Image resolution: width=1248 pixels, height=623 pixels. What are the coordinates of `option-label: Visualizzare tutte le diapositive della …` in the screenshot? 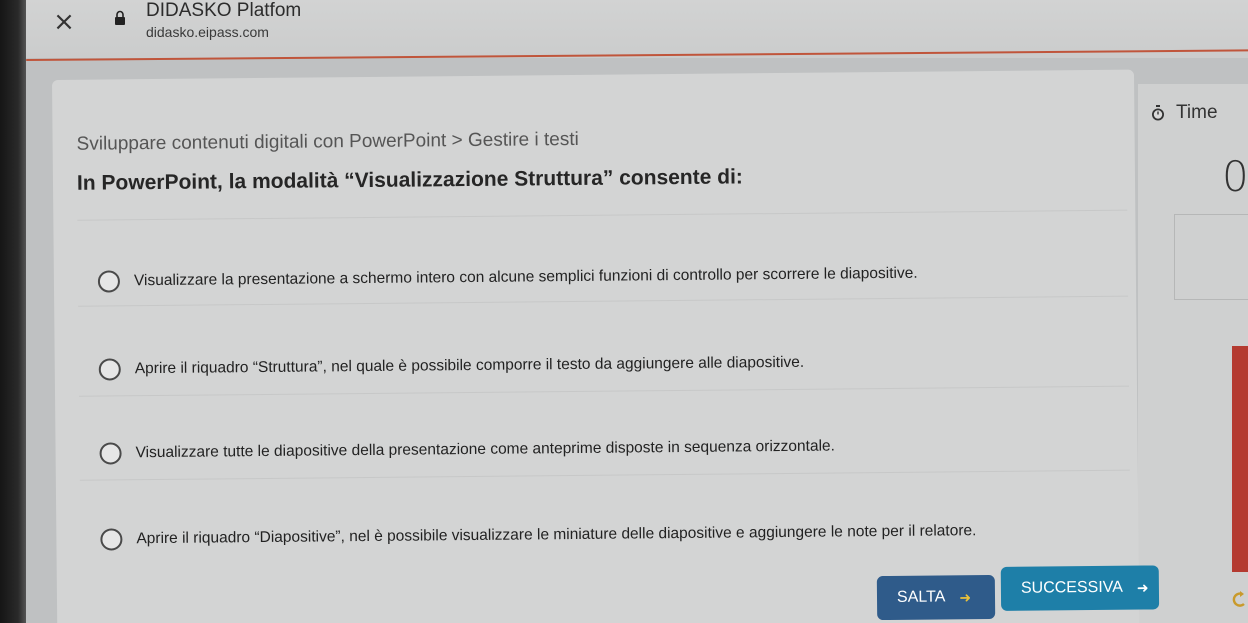 It's located at (485, 449).